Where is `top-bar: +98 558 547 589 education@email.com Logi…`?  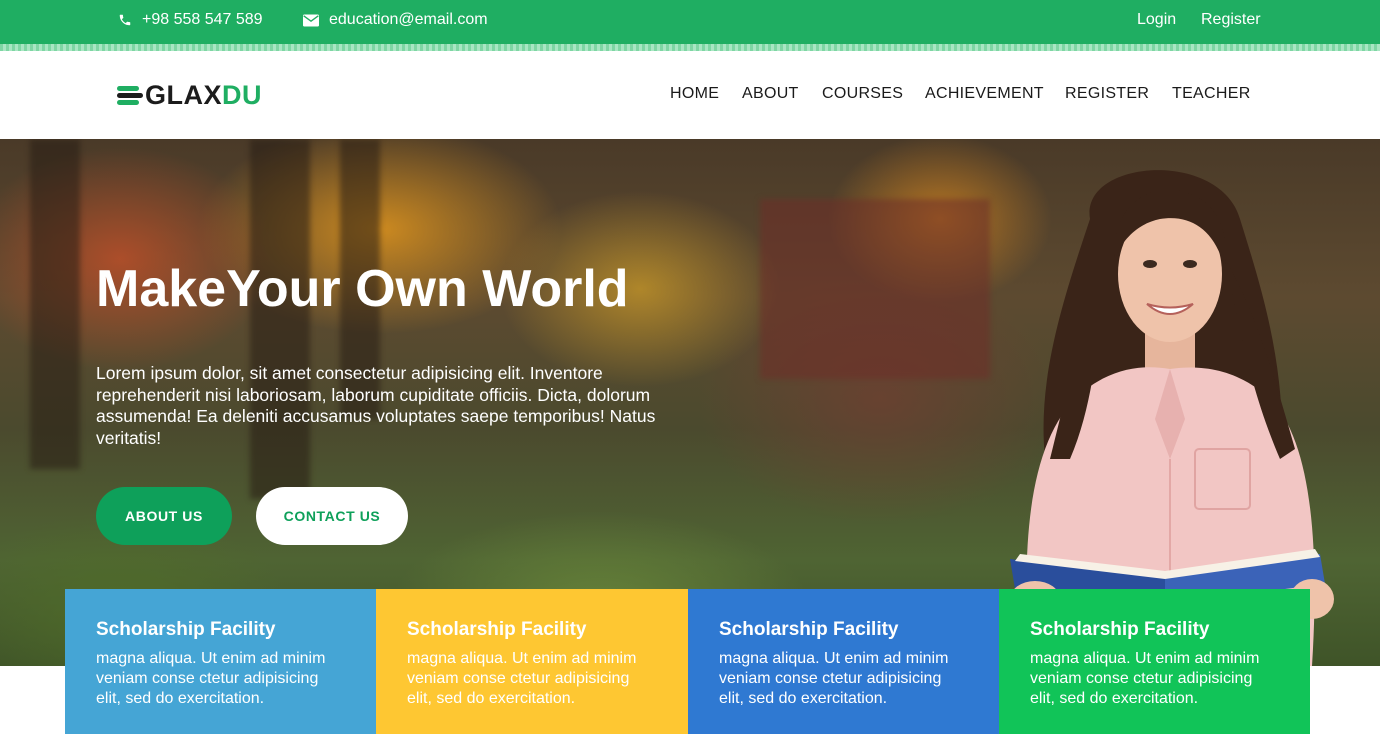 top-bar: +98 558 547 589 education@email.com Logi… is located at coordinates (690, 22).